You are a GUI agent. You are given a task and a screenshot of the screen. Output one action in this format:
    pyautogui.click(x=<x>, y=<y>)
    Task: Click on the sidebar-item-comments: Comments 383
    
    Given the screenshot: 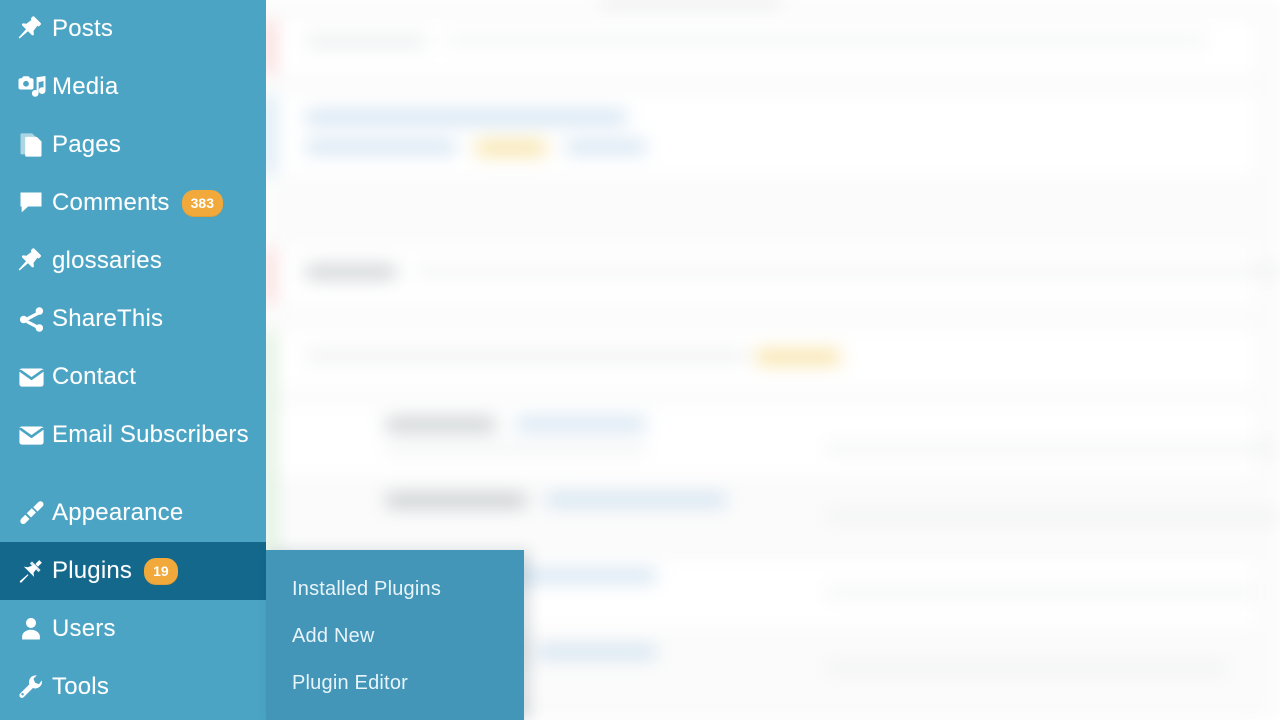 What is the action you would take?
    pyautogui.click(x=133, y=203)
    